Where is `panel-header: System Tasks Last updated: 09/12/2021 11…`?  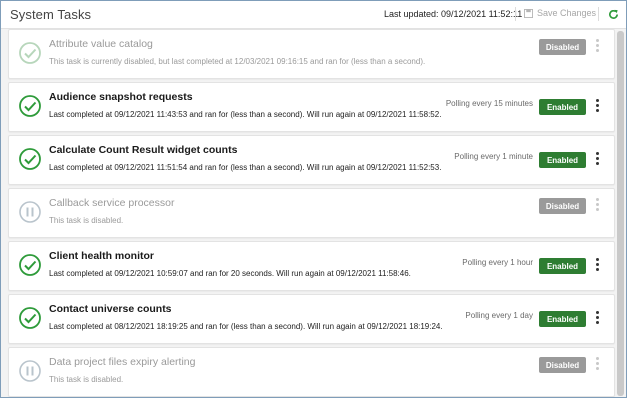 panel-header: System Tasks Last updated: 09/12/2021 11… is located at coordinates (313, 15).